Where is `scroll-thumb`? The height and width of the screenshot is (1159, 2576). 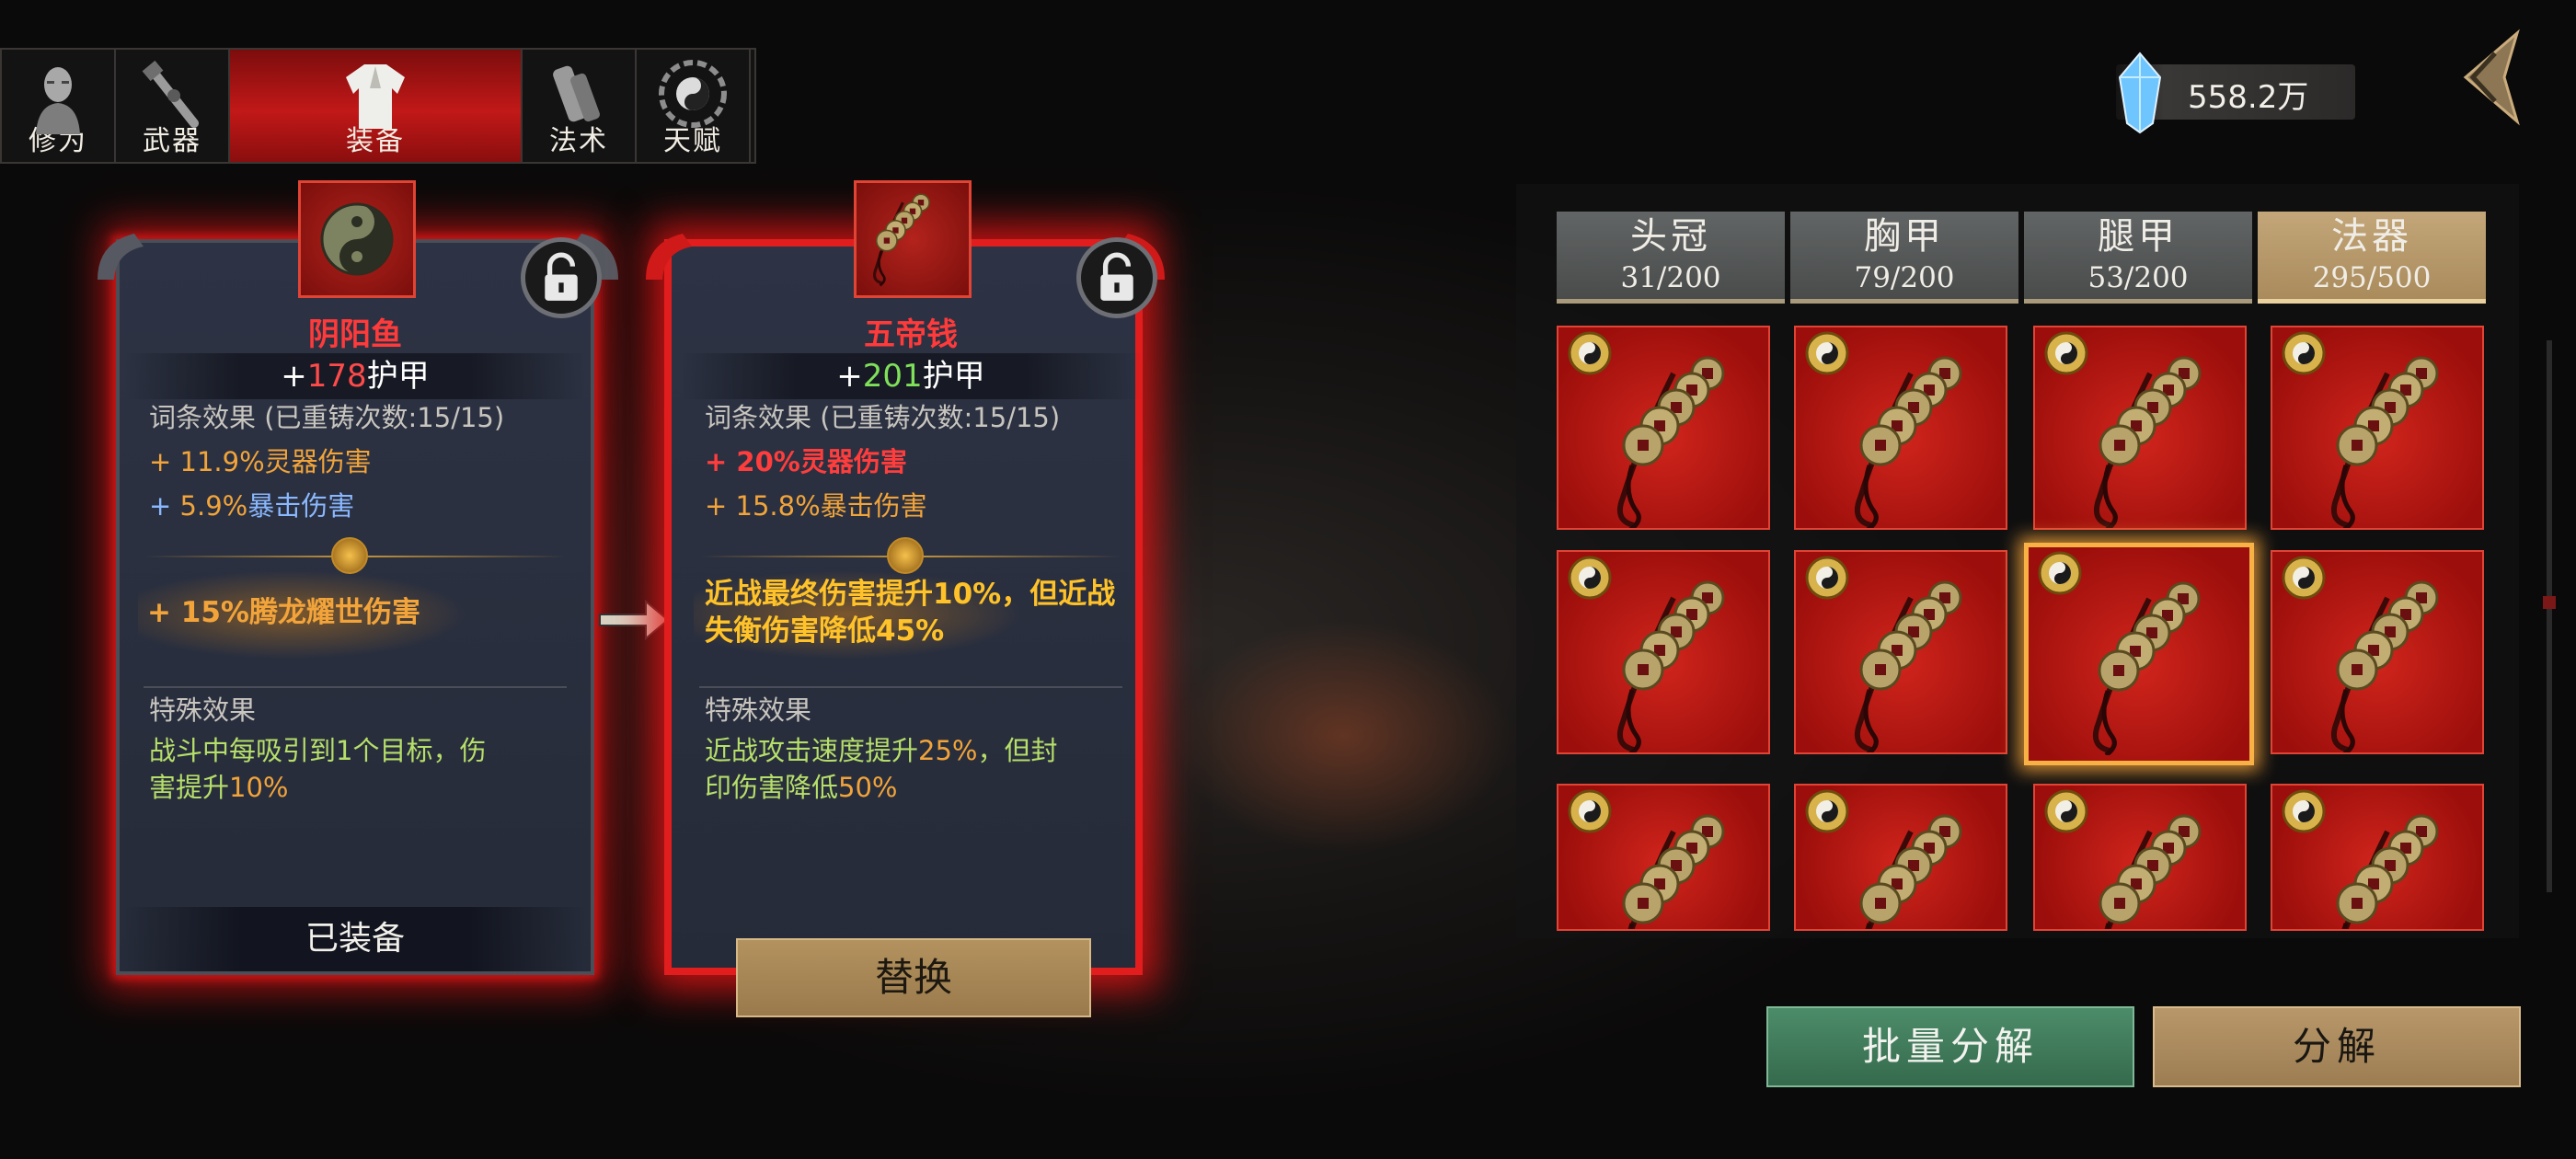 scroll-thumb is located at coordinates (2549, 602).